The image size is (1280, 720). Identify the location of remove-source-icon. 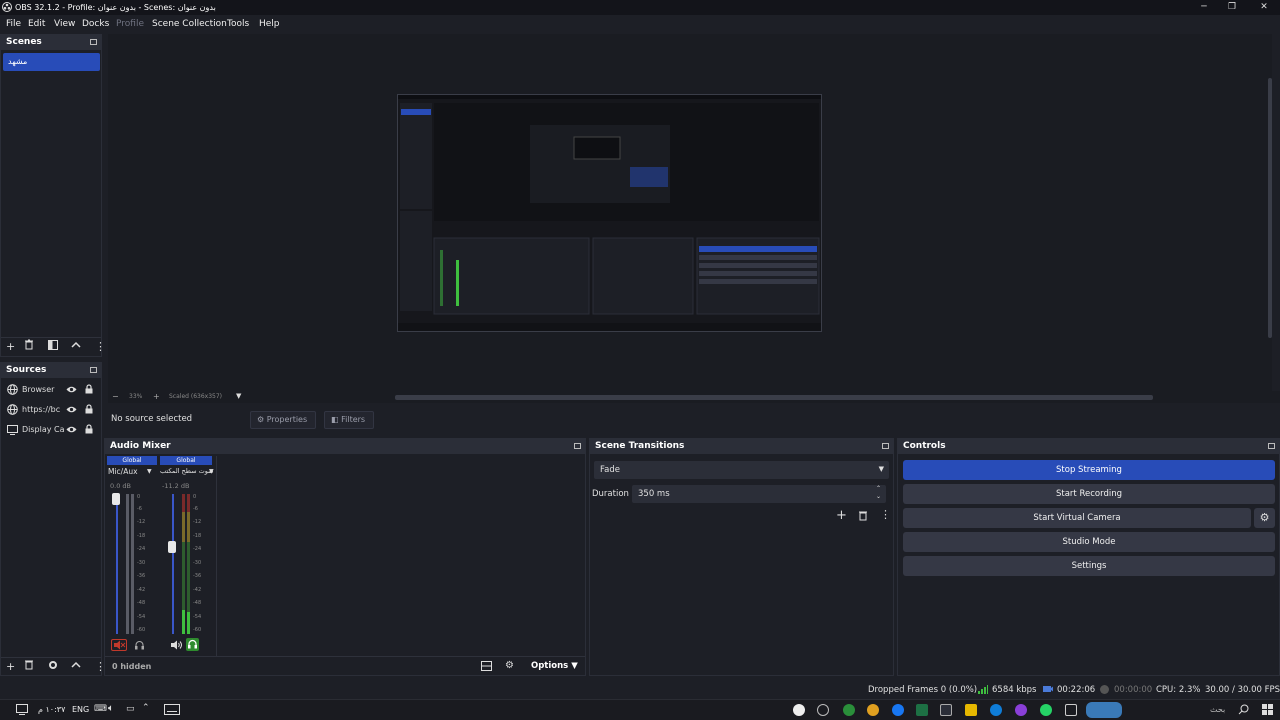
(29, 664).